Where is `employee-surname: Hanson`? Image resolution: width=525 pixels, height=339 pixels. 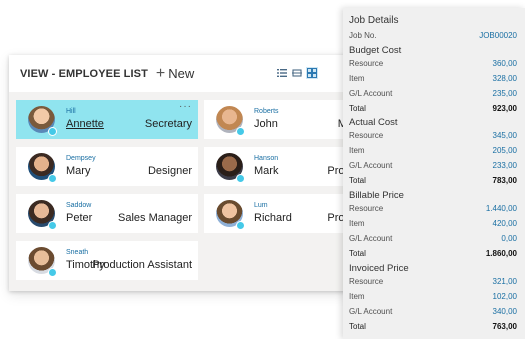
employee-surname: Hanson is located at coordinates (266, 158).